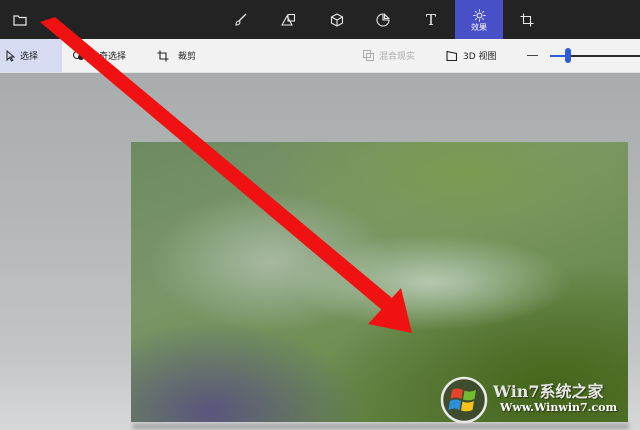  I want to click on 3d-view-button: 3D 视图, so click(471, 55).